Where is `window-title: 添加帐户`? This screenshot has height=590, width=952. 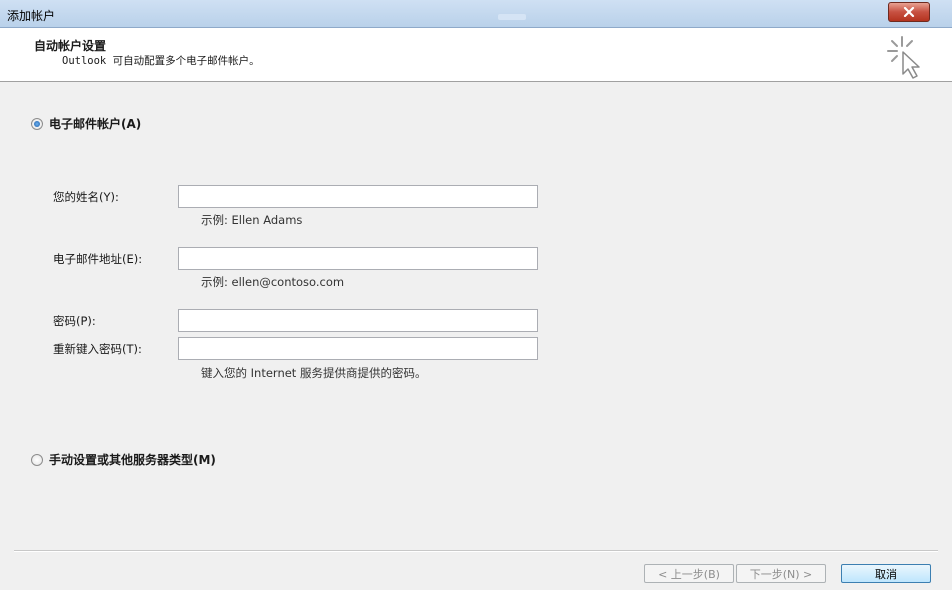
window-title: 添加帐户 is located at coordinates (31, 16).